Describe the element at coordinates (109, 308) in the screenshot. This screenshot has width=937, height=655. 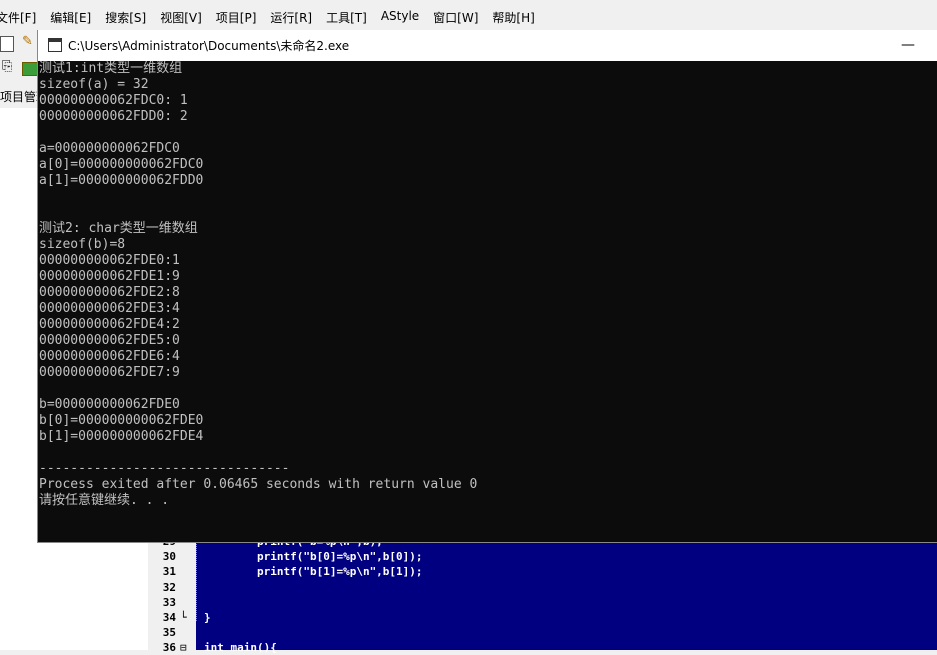
I see `console-line: 000000000062FDE3:4` at that location.